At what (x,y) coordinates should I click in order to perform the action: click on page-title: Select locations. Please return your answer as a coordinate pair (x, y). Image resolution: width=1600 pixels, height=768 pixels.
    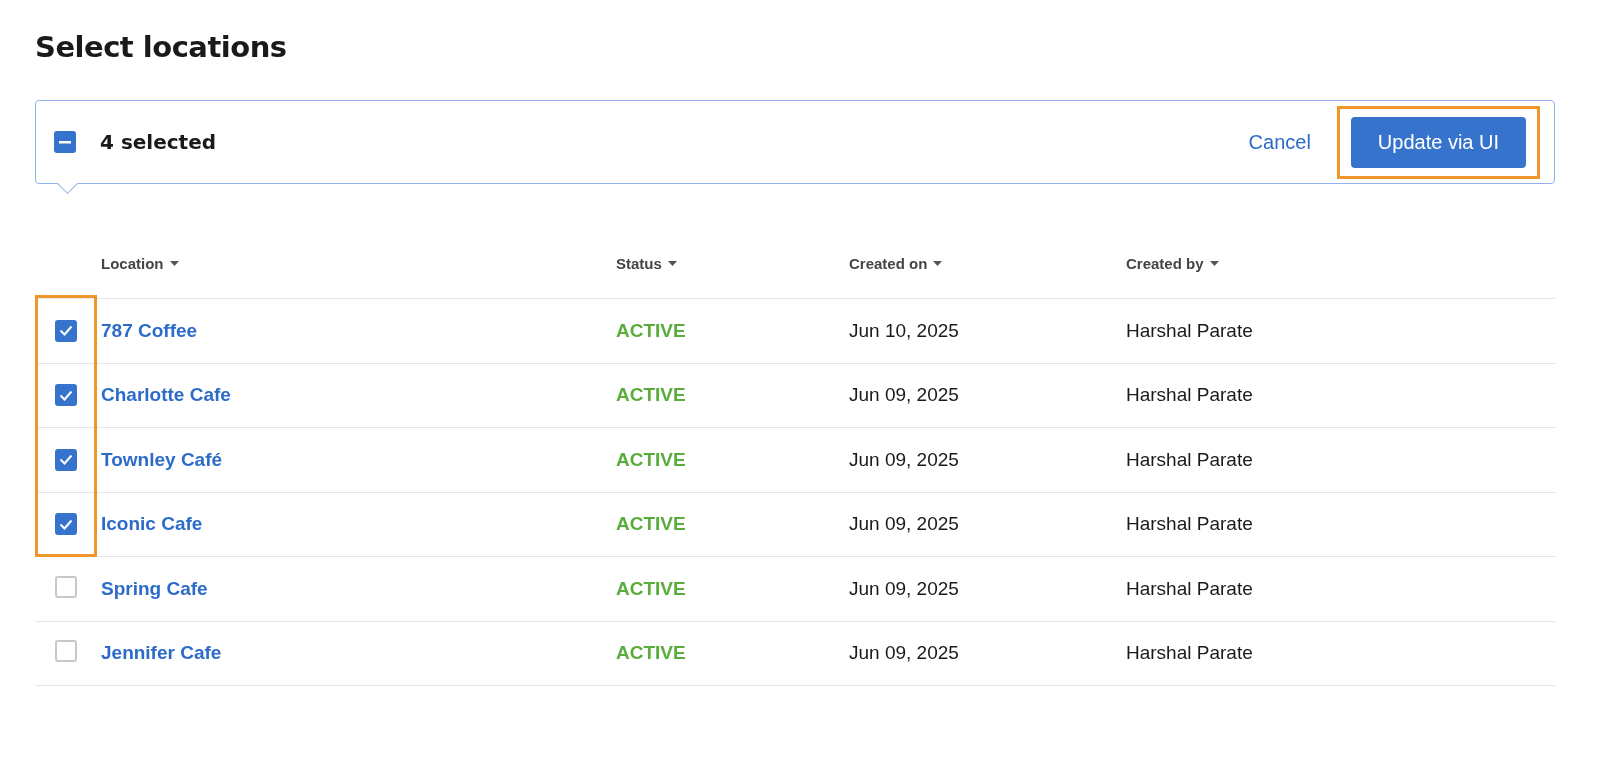
    Looking at the image, I should click on (161, 47).